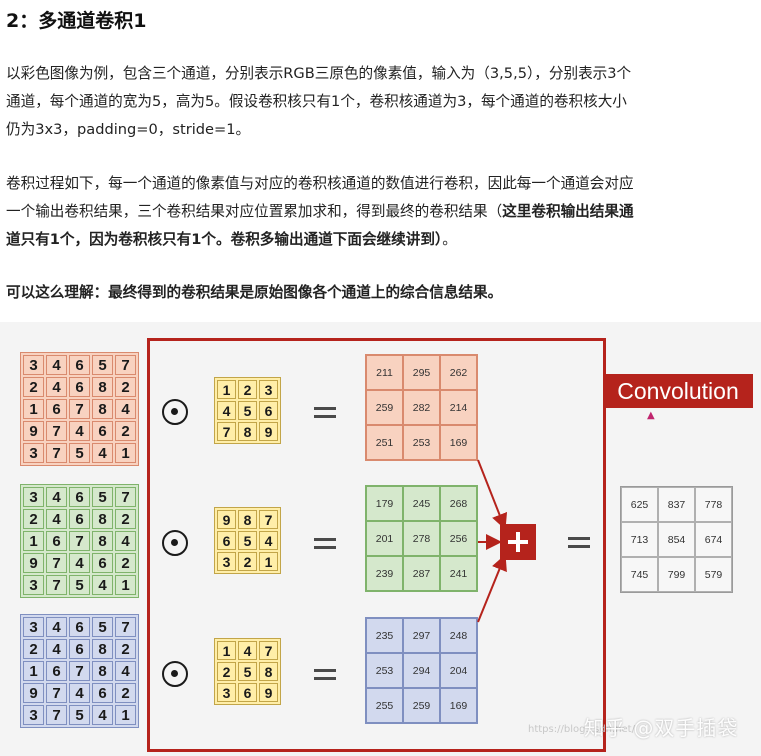 The height and width of the screenshot is (756, 761). I want to click on grid-cell: 799, so click(676, 574).